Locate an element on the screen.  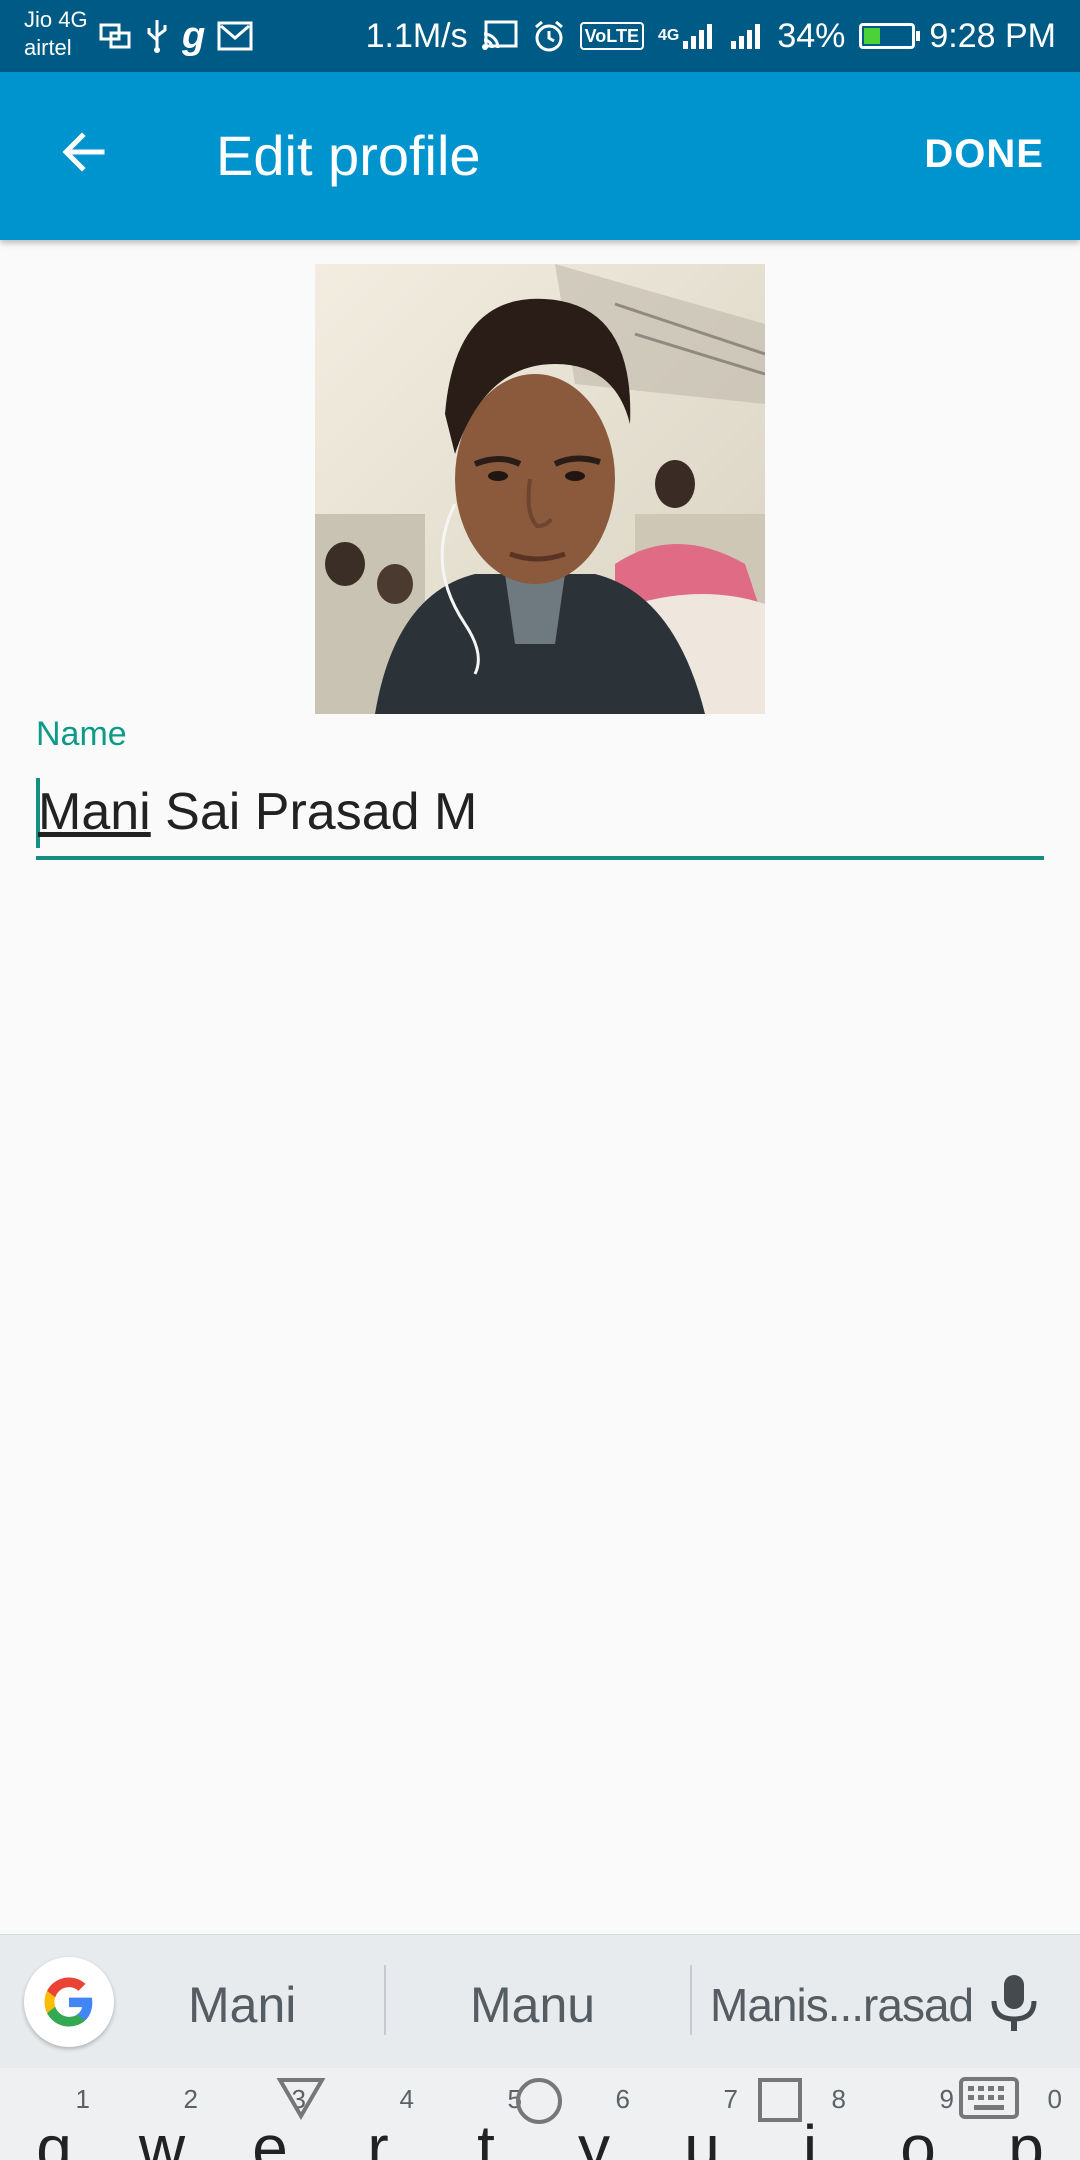
key-r: 4r is located at coordinates (378, 2114).